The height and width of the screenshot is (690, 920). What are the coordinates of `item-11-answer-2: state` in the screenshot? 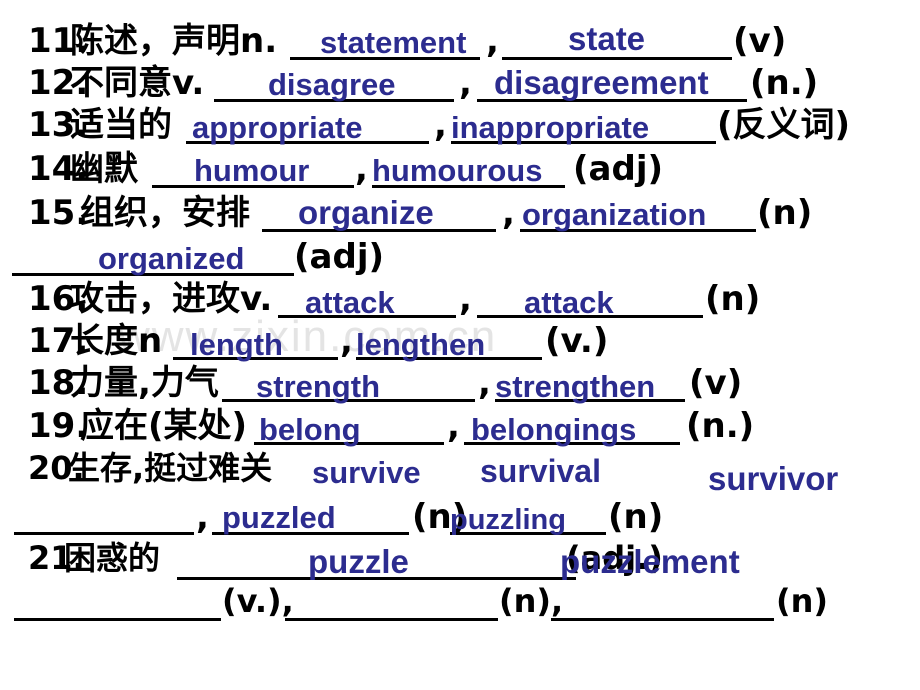 It's located at (607, 38).